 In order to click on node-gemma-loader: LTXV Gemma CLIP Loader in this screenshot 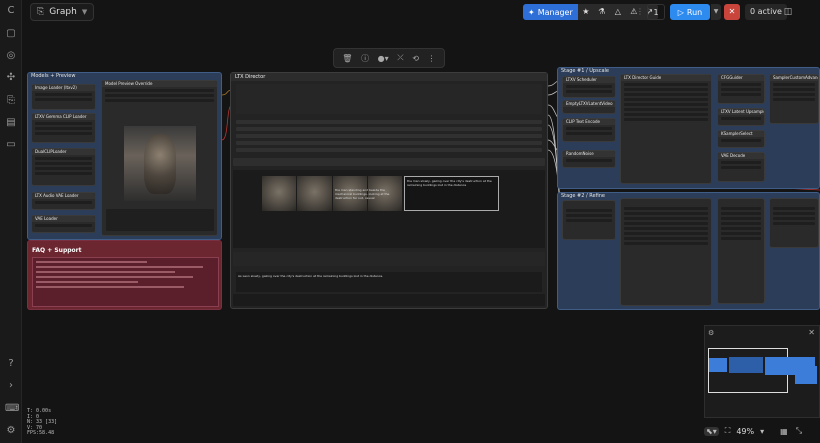, I will do `click(63, 128)`.